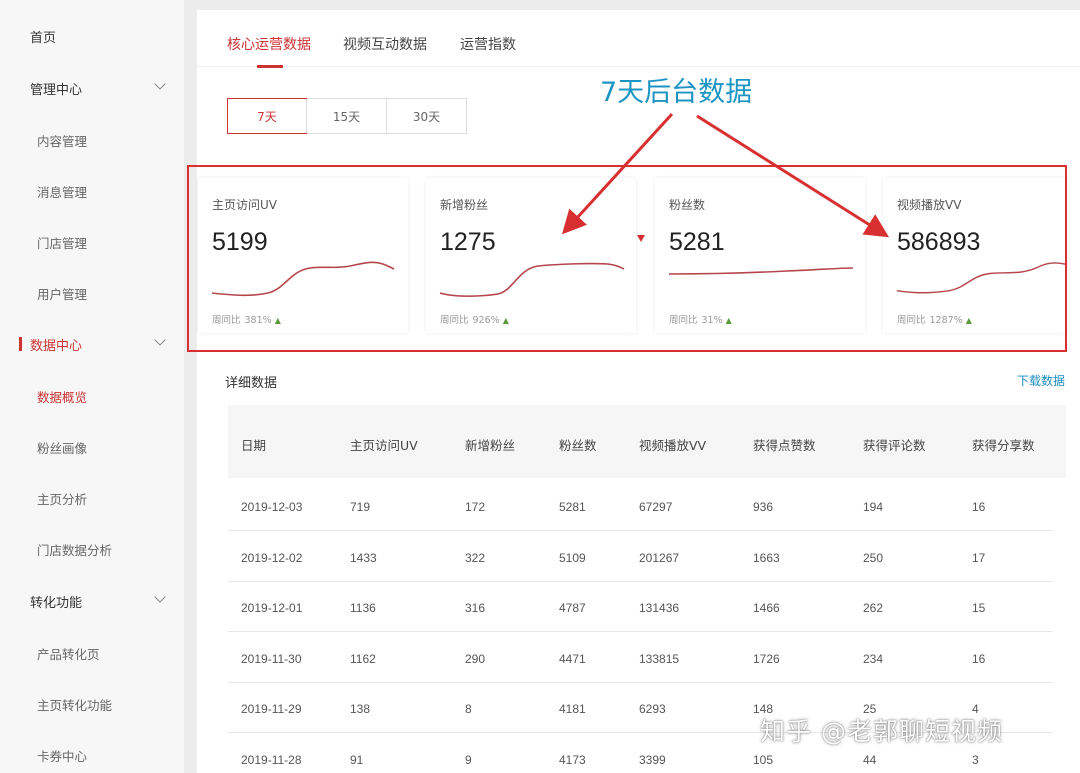  What do you see at coordinates (62, 448) in the screenshot?
I see `sidebar-item-label: 粉丝画像` at bounding box center [62, 448].